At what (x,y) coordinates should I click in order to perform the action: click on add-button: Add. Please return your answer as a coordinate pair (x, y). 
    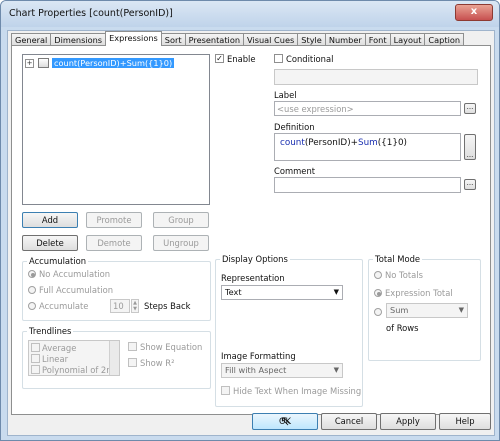
    Looking at the image, I should click on (50, 220).